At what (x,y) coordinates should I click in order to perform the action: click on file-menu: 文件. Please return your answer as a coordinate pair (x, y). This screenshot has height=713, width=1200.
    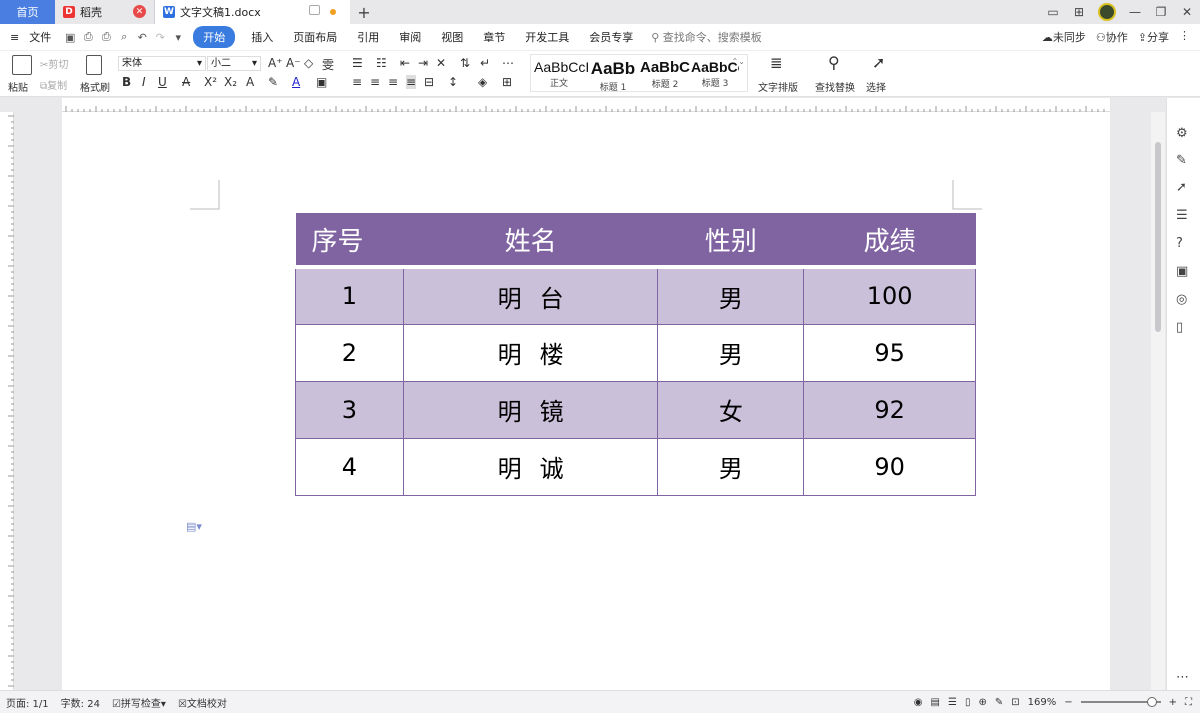
    Looking at the image, I should click on (45, 37).